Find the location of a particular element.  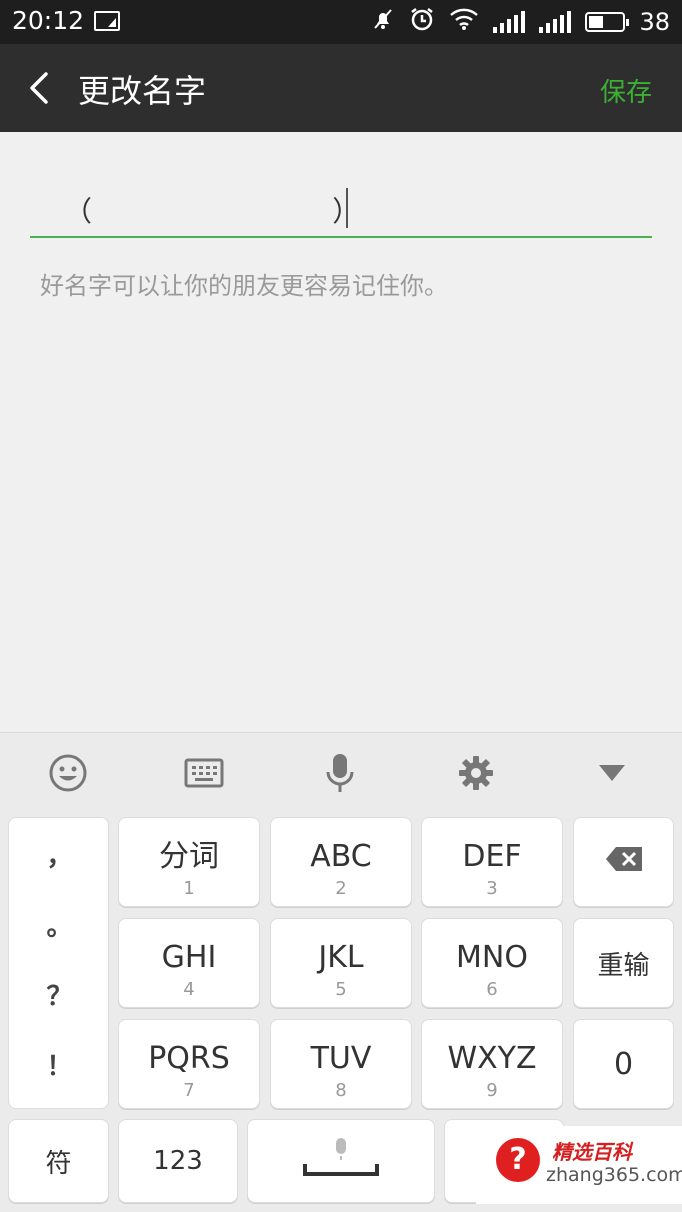

zero-key: 0 is located at coordinates (623, 1064).